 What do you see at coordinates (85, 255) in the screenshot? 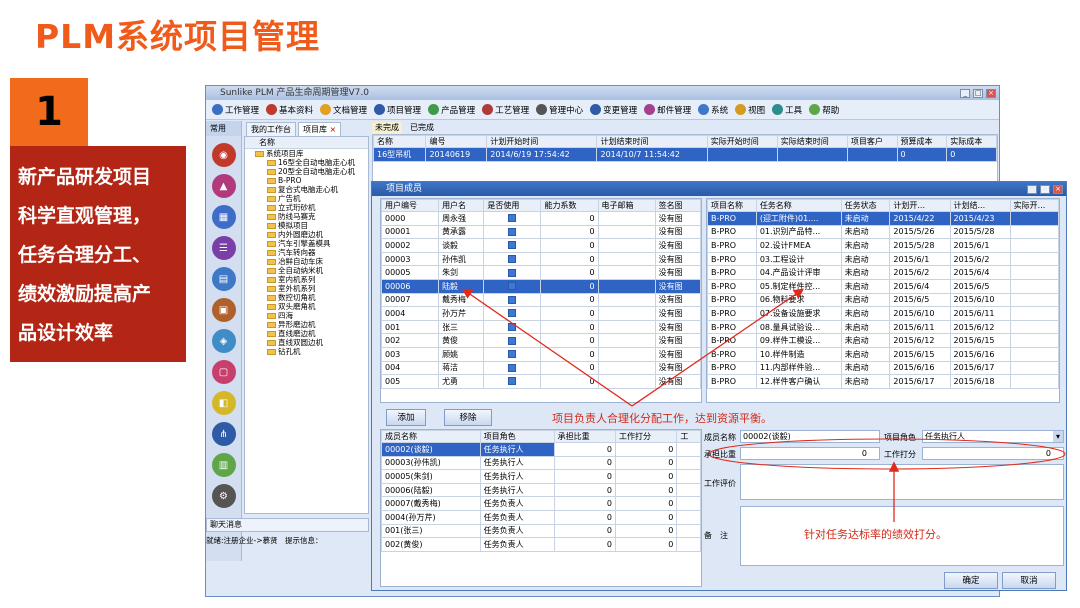
I see `desc-line: 任务合理分工、` at bounding box center [85, 255].